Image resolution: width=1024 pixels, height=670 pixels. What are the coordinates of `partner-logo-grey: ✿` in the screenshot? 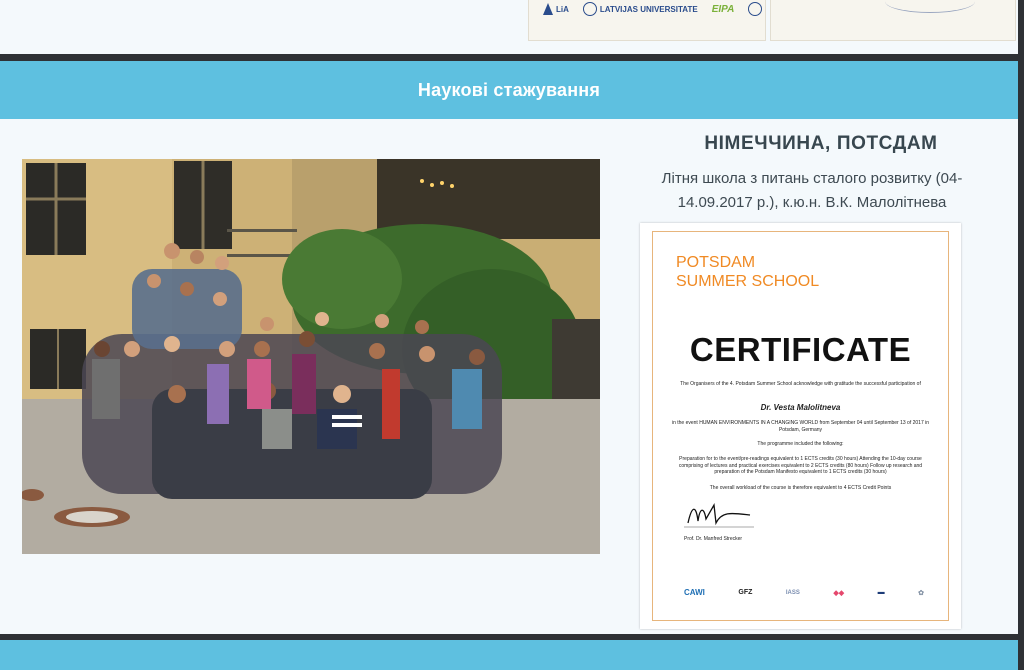 It's located at (921, 593).